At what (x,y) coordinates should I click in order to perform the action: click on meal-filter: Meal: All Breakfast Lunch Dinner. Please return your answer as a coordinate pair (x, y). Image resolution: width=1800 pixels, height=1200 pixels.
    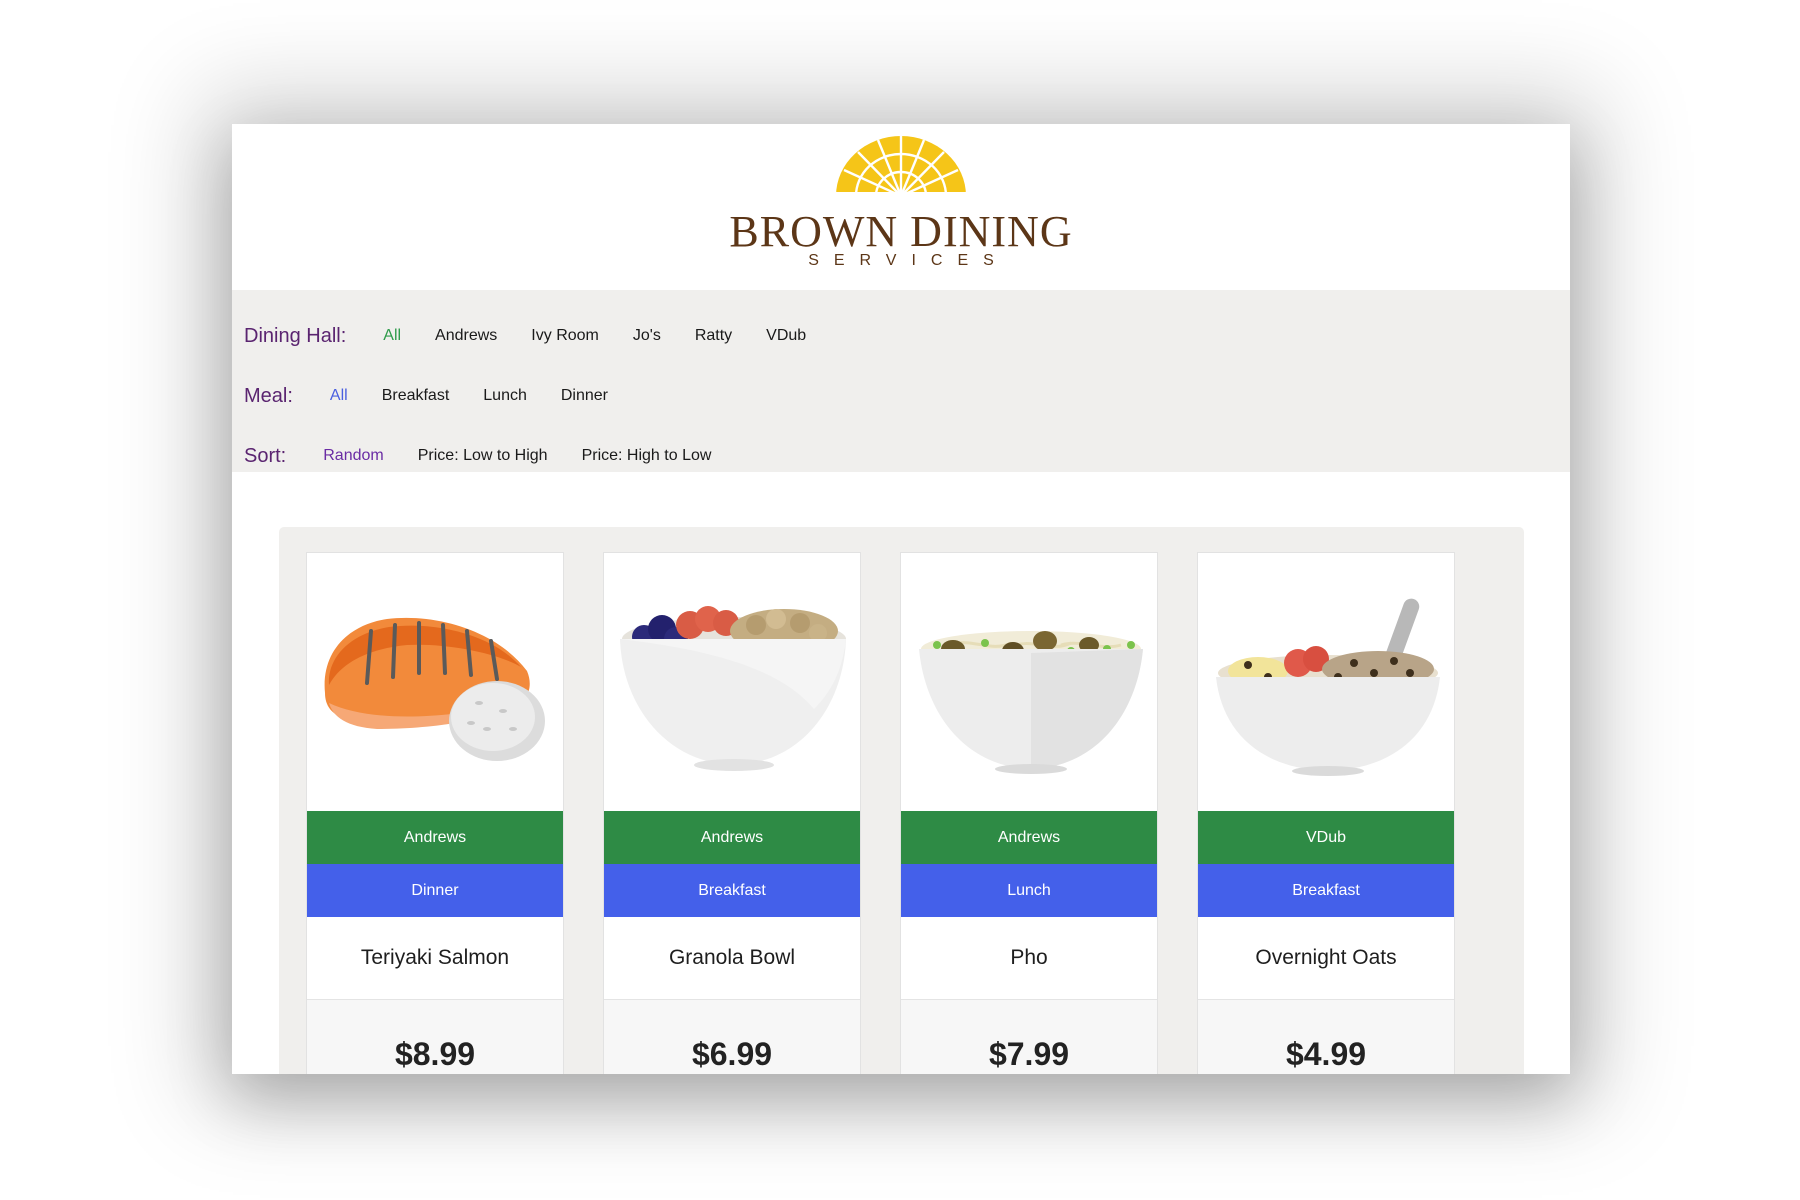
    Looking at the image, I should click on (907, 396).